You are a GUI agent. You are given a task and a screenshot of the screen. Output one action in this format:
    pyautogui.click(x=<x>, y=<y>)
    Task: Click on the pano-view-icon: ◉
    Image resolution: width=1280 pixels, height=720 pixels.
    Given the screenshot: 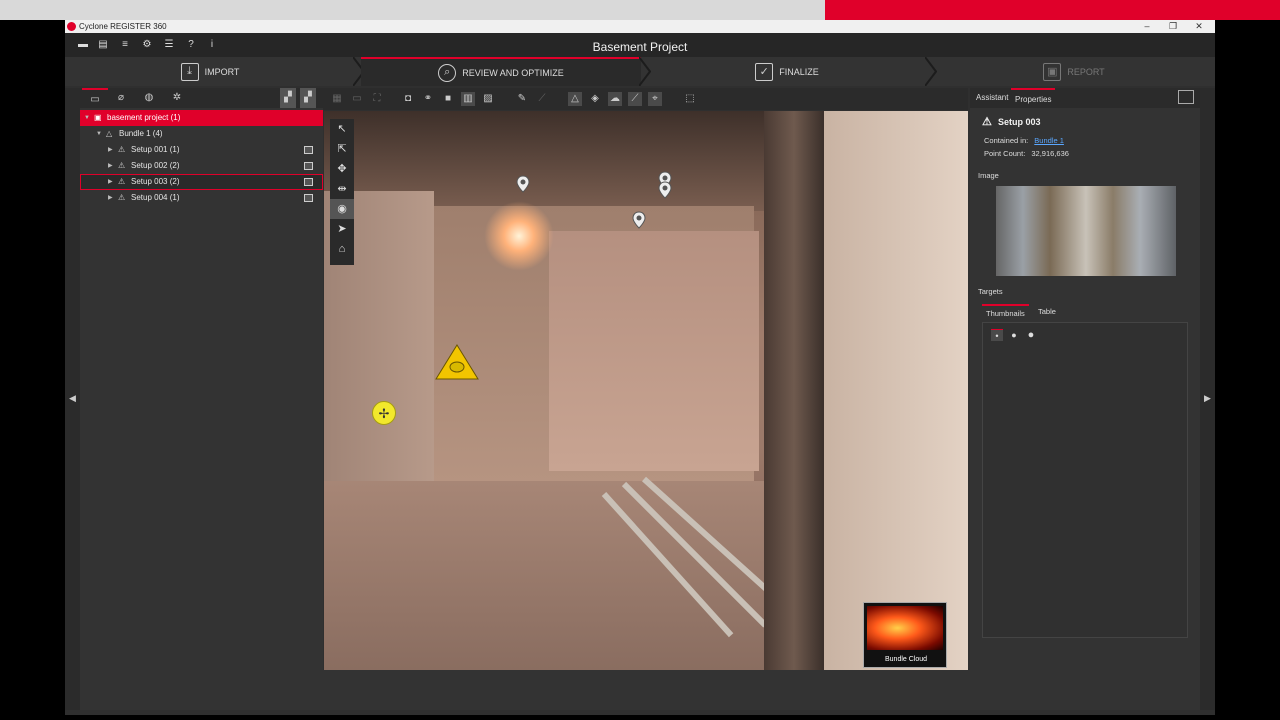 What is the action you would take?
    pyautogui.click(x=342, y=209)
    